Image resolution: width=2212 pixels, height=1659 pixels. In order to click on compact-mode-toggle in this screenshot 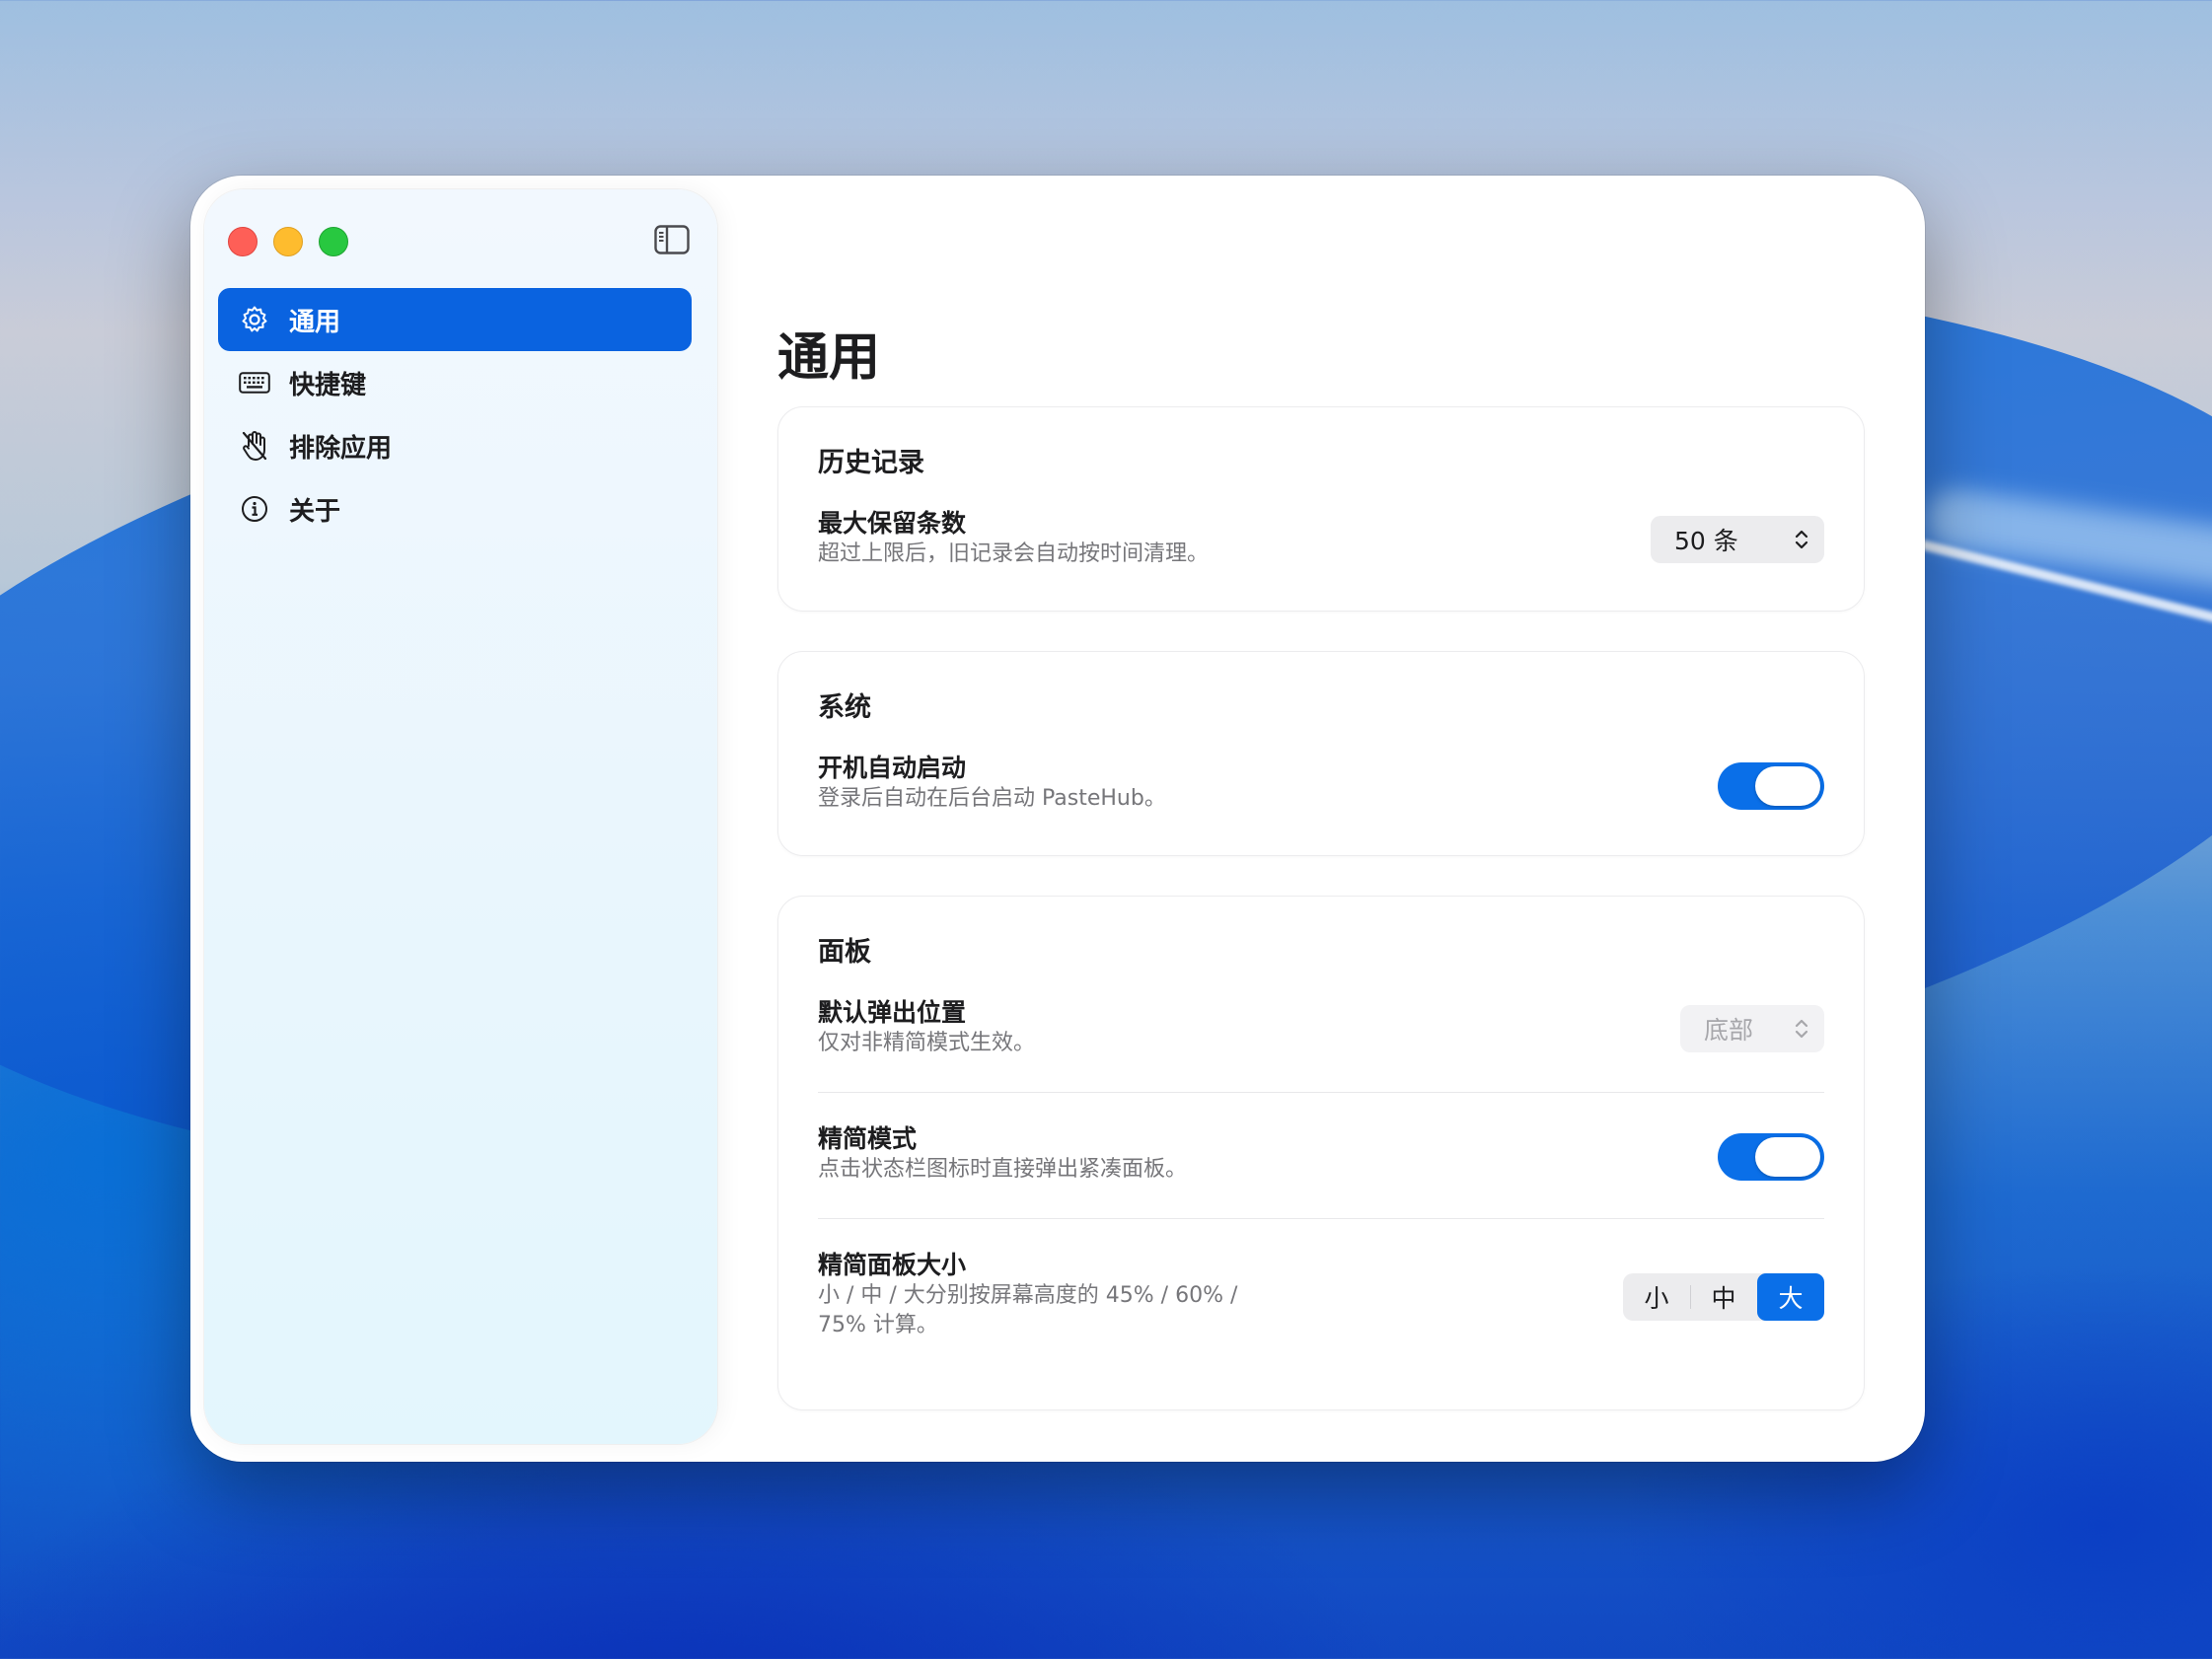, I will do `click(1771, 1157)`.